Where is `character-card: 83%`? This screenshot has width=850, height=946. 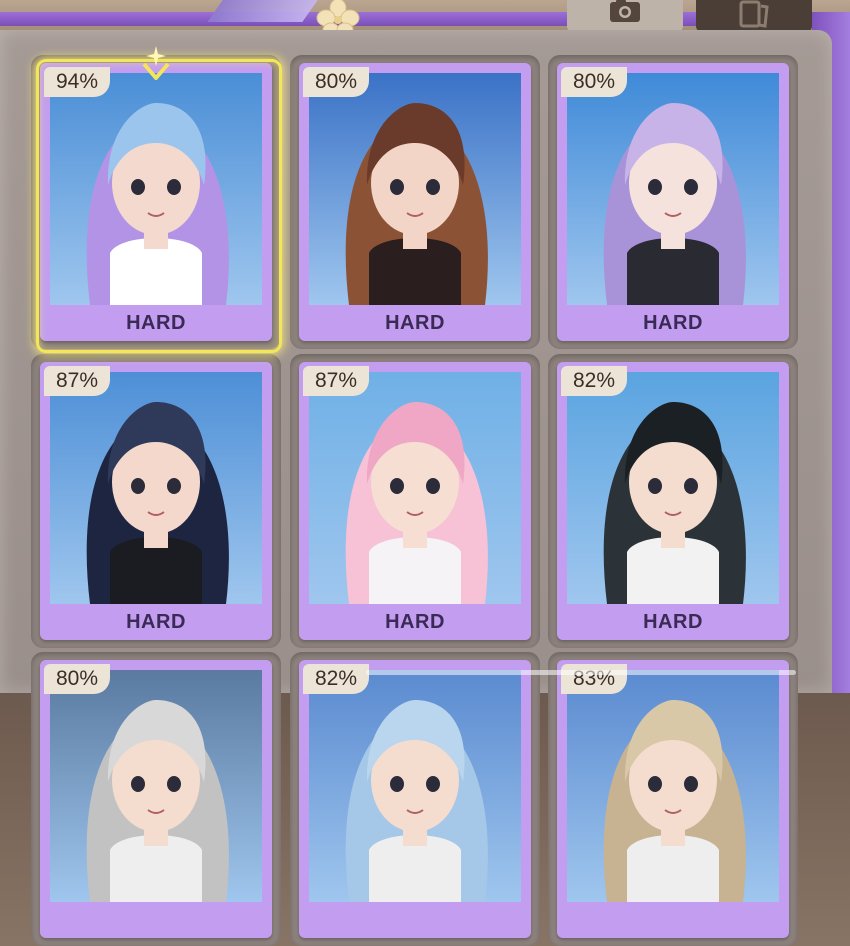 character-card: 83% is located at coordinates (673, 799).